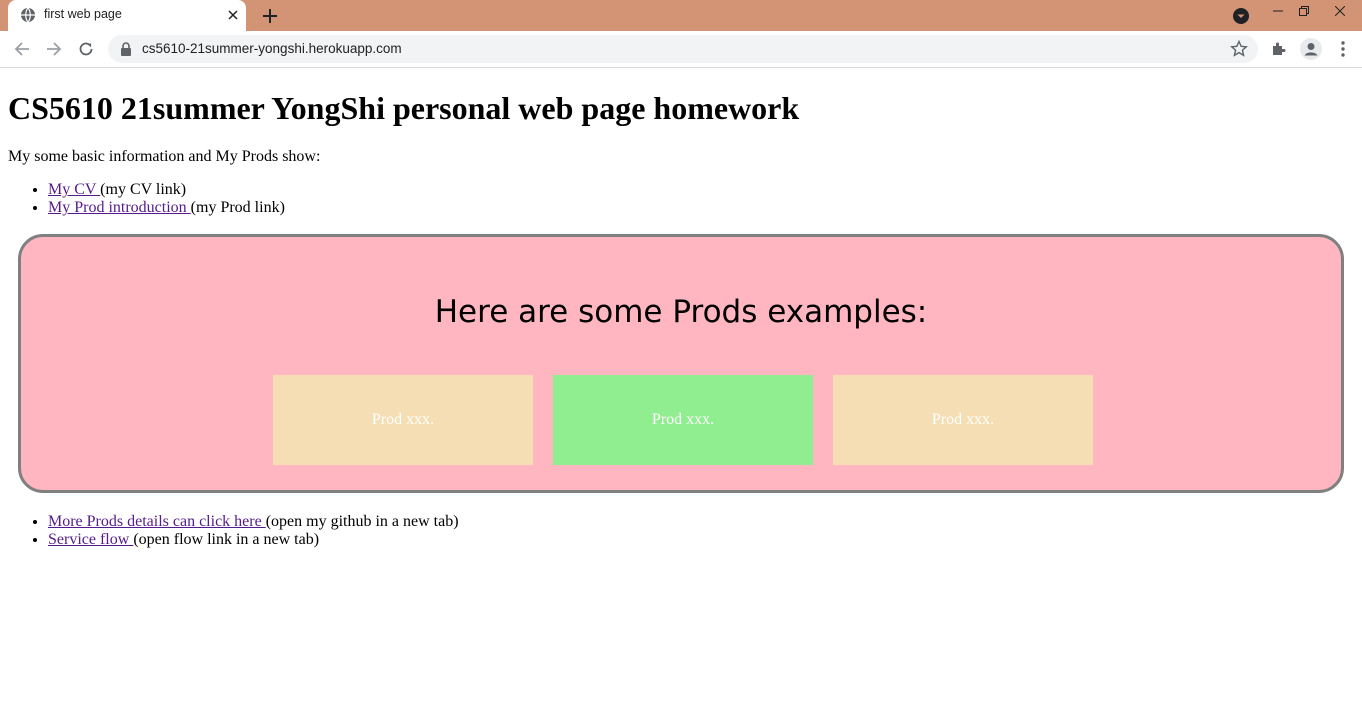 The width and height of the screenshot is (1362, 723). What do you see at coordinates (90, 539) in the screenshot?
I see `service-flow-link: Service flow` at bounding box center [90, 539].